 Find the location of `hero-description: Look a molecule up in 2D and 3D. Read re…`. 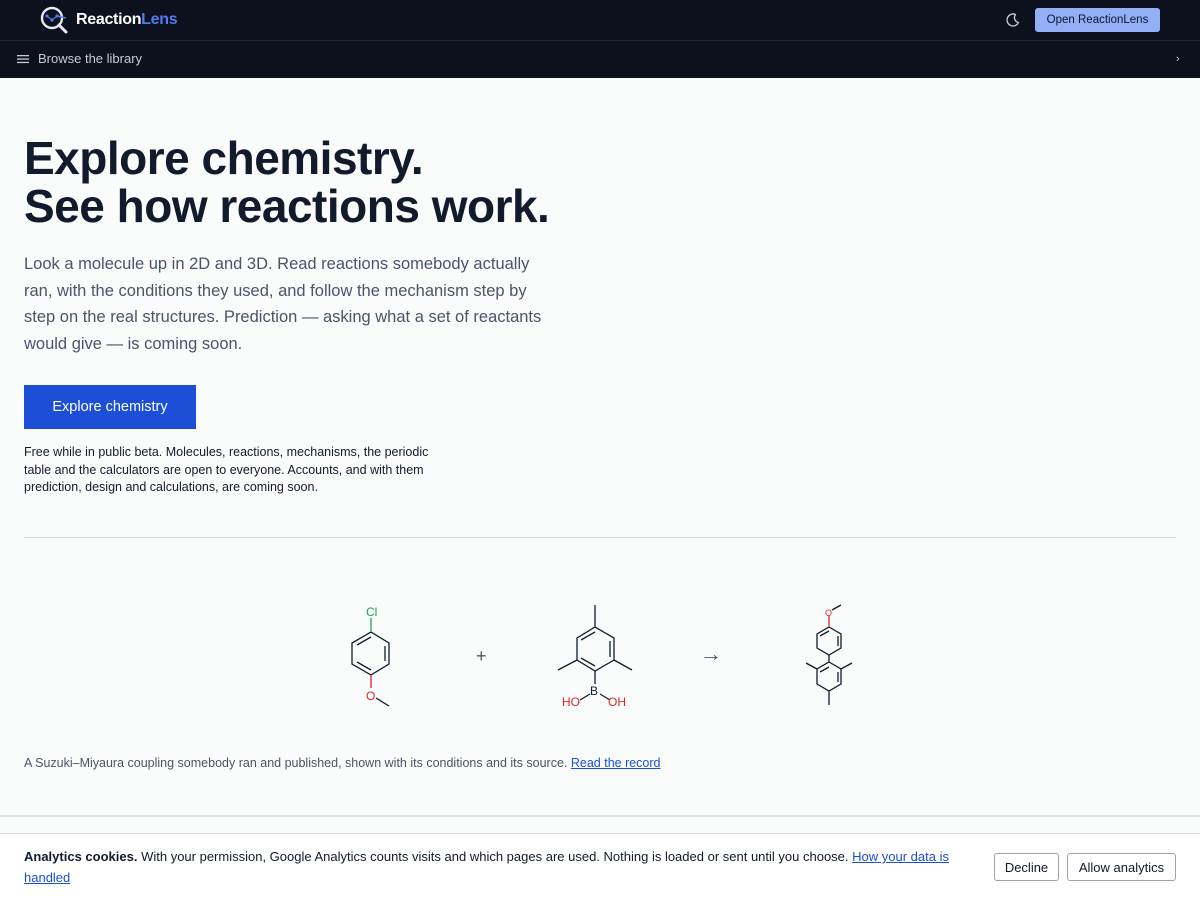

hero-description: Look a molecule up in 2D and 3D. Read re… is located at coordinates (283, 304).